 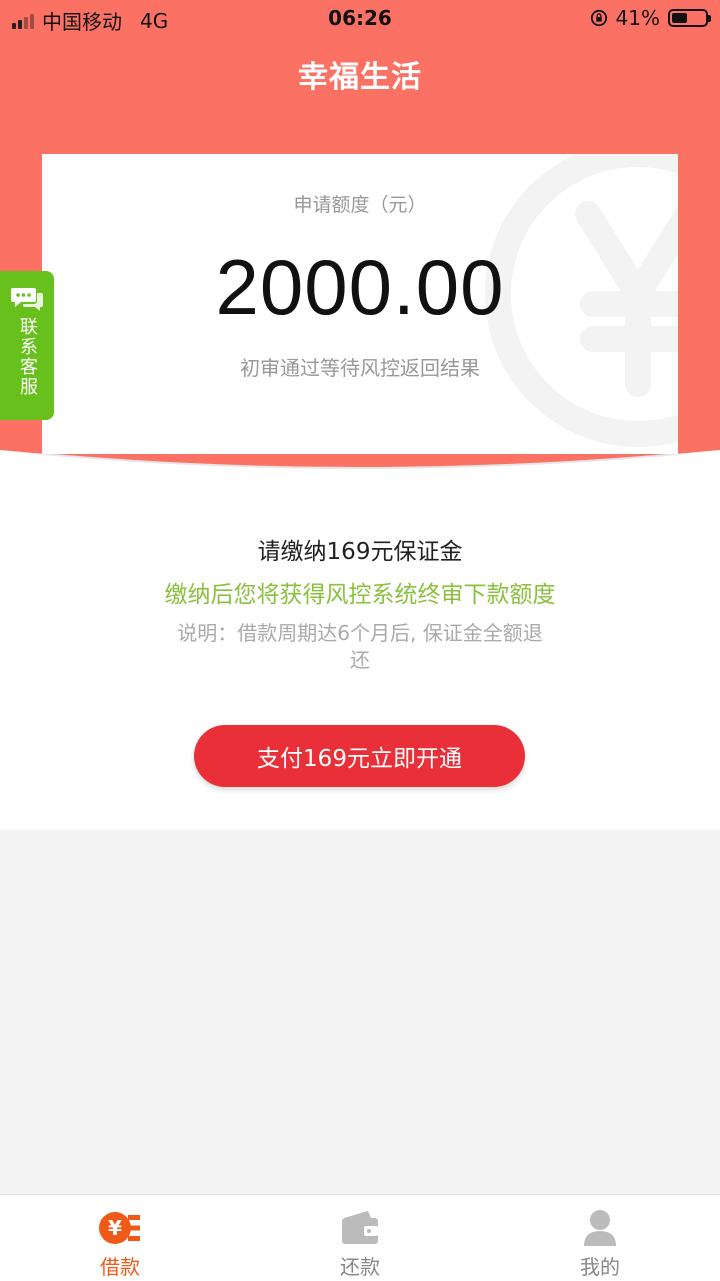 What do you see at coordinates (600, 1267) in the screenshot?
I see `tab-label: 我的` at bounding box center [600, 1267].